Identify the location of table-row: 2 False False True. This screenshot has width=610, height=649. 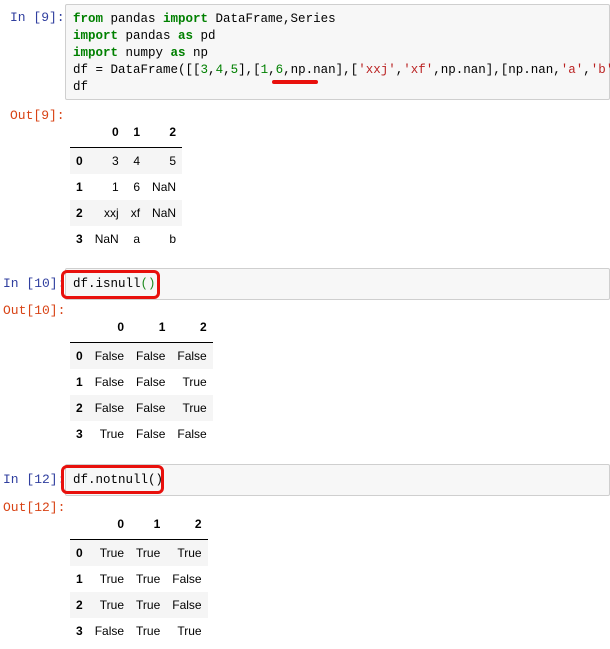
(141, 408).